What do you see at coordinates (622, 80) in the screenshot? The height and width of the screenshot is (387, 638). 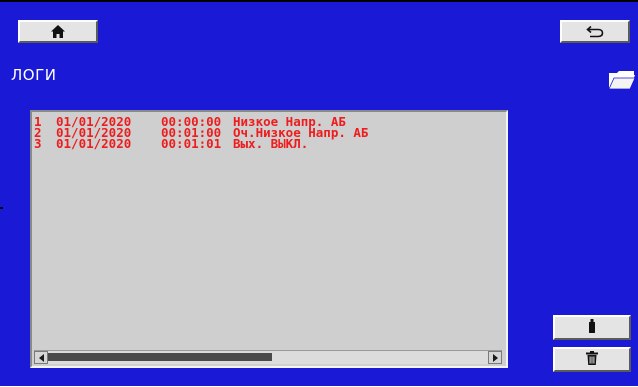 I see `folder-icon` at bounding box center [622, 80].